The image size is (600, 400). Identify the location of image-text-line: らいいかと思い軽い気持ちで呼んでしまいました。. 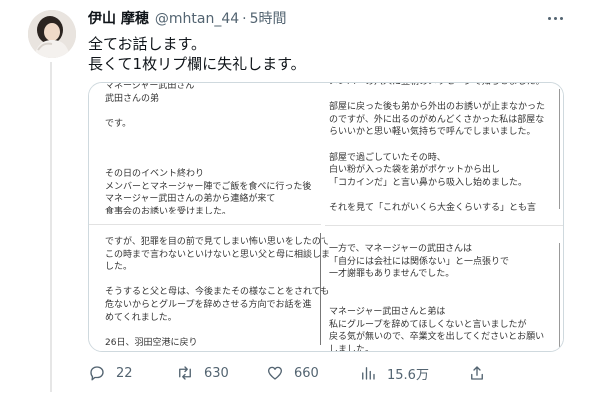
(432, 132).